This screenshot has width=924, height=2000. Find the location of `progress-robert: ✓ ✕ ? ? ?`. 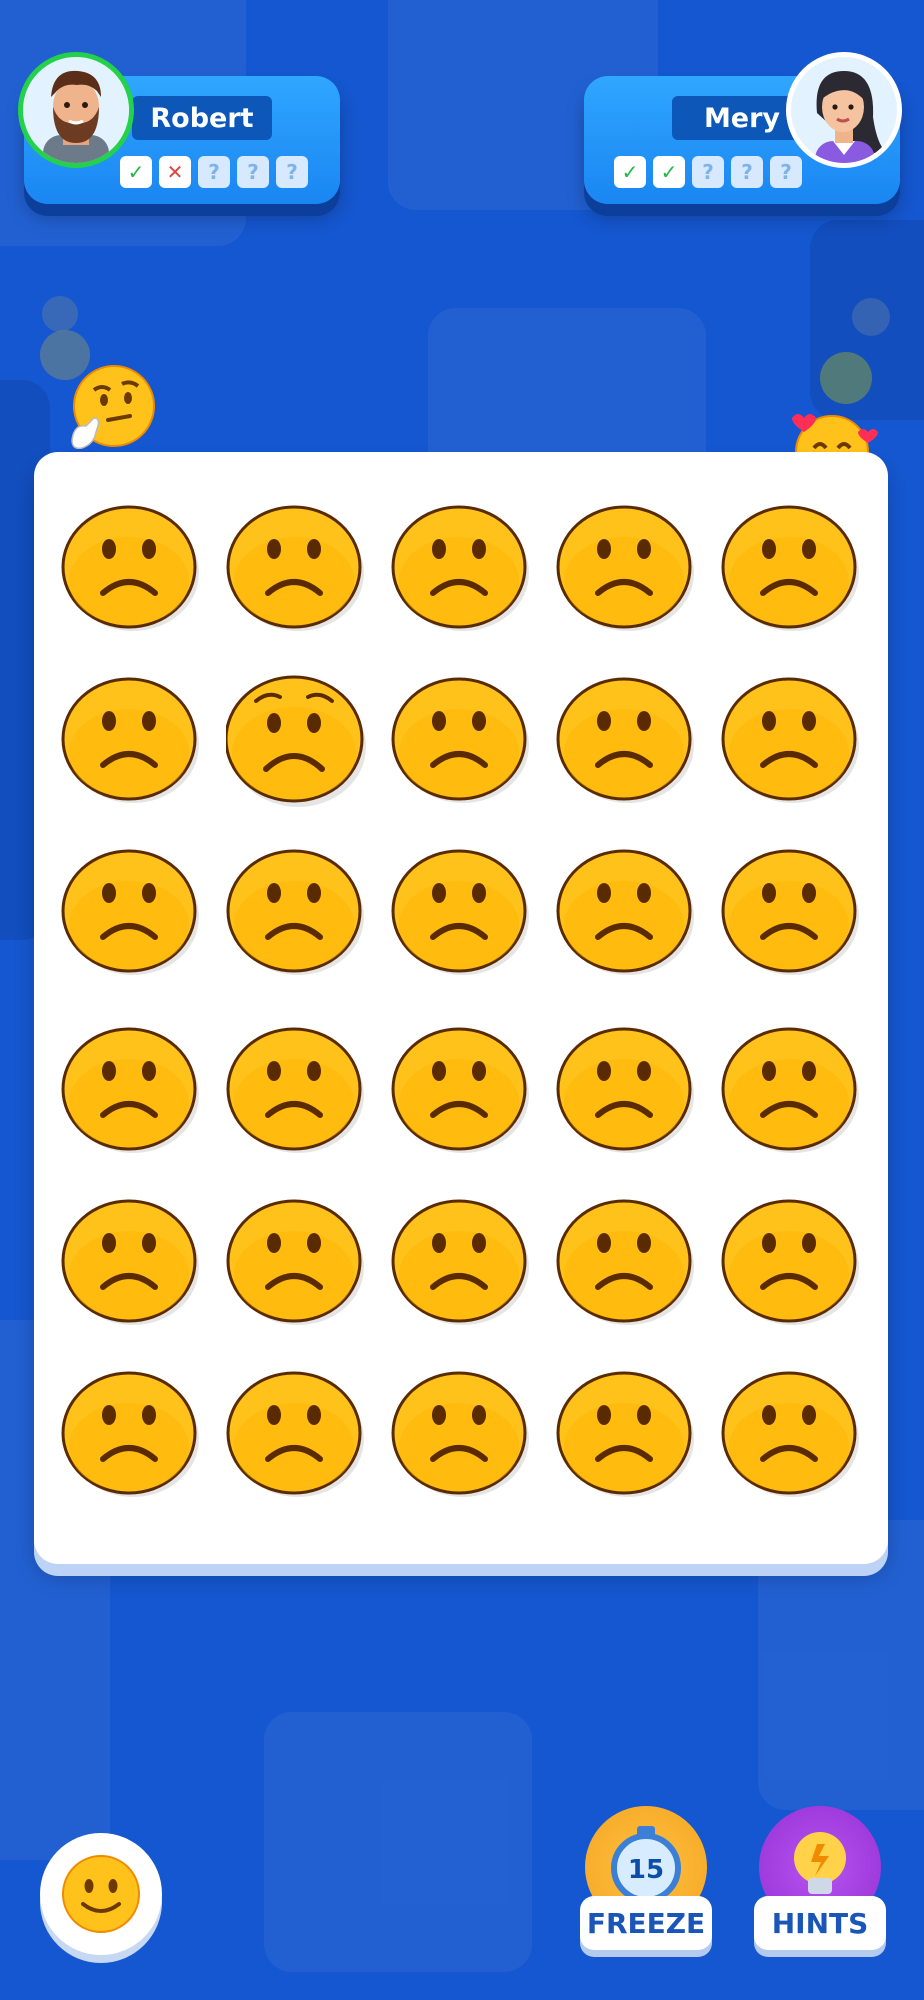

progress-robert: ✓ ✕ ? ? ? is located at coordinates (214, 172).